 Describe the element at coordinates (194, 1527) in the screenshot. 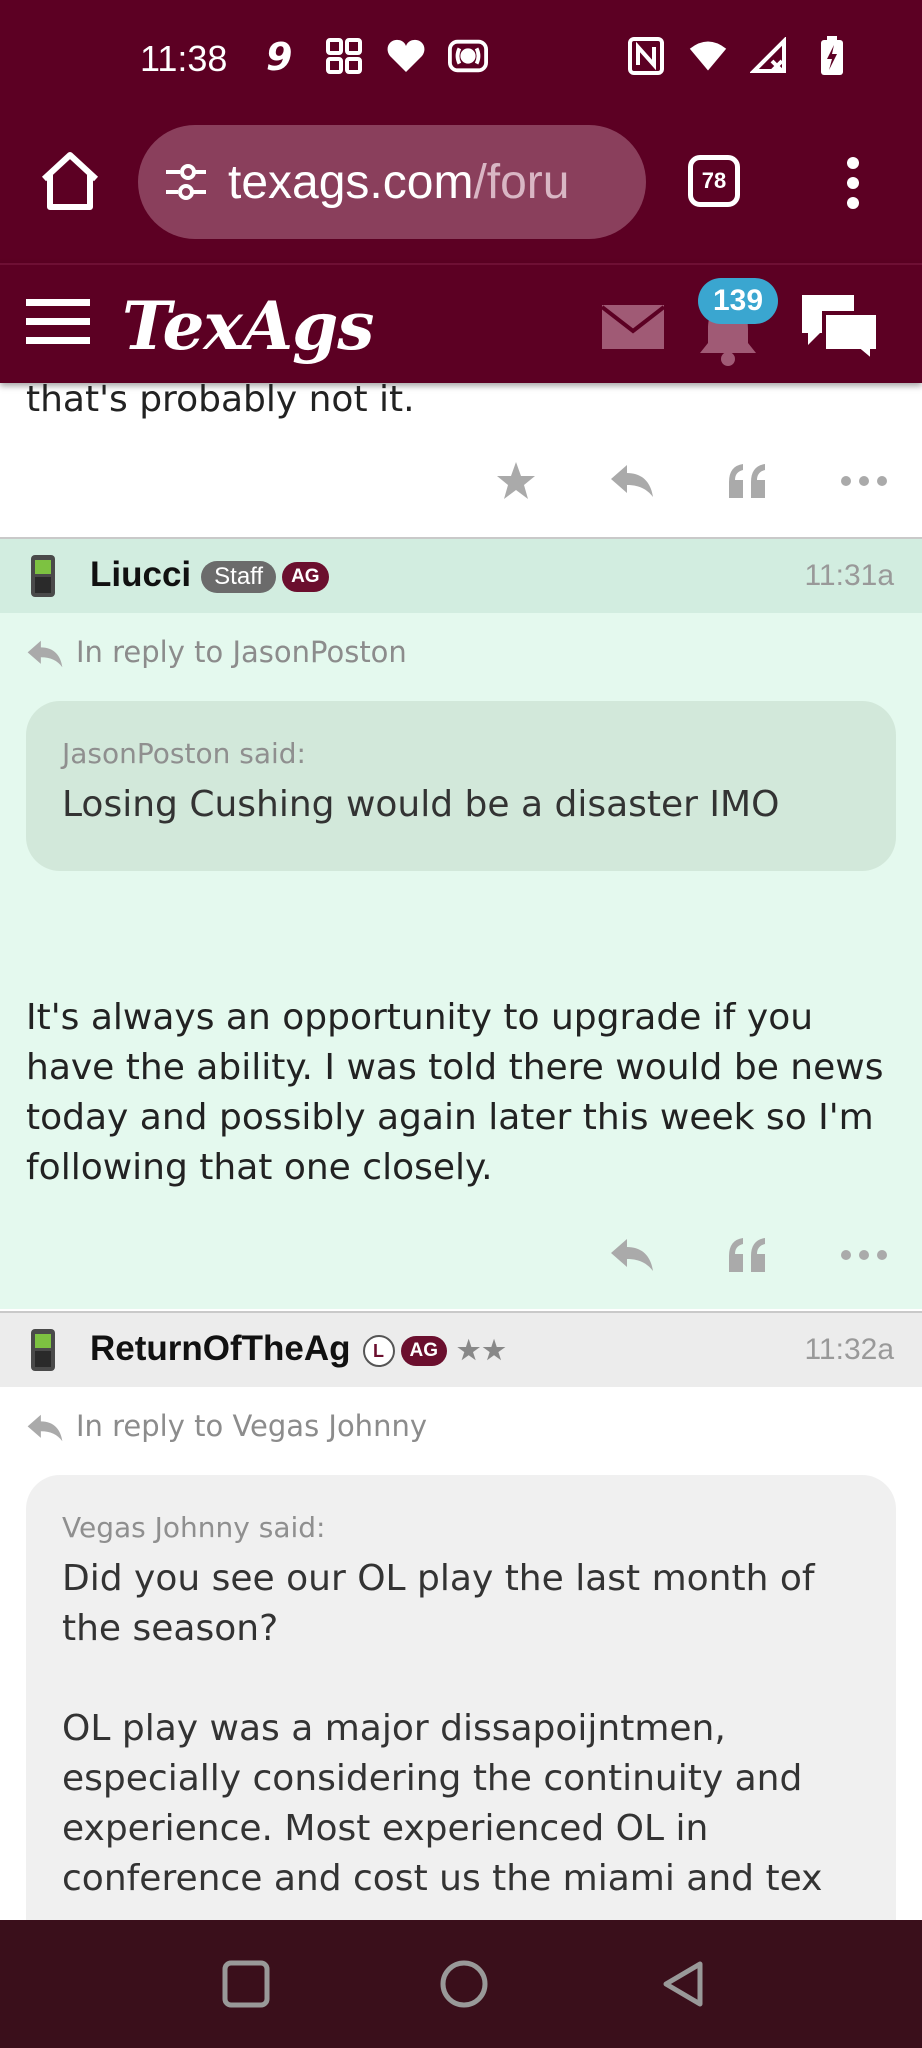

I see `quote-author: Vegas Johnny said:` at that location.